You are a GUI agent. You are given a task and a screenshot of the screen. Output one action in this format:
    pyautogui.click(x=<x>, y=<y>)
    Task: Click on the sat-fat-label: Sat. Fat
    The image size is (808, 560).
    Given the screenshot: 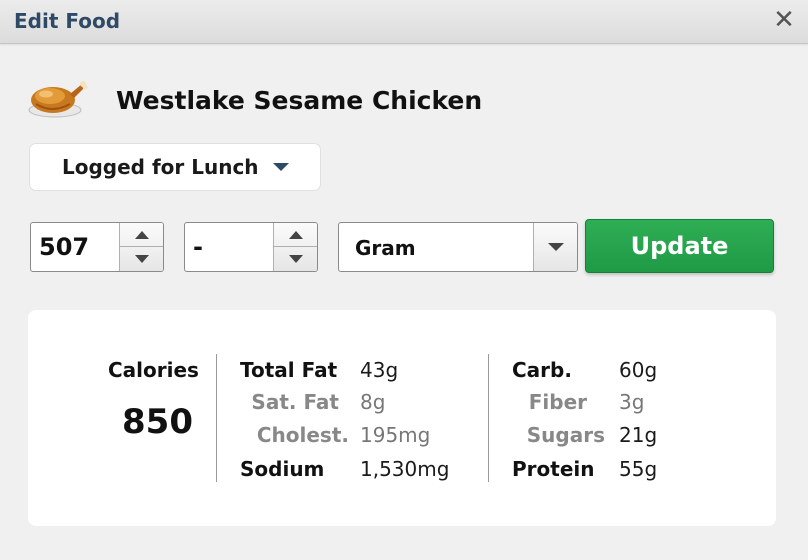 What is the action you would take?
    pyautogui.click(x=295, y=402)
    